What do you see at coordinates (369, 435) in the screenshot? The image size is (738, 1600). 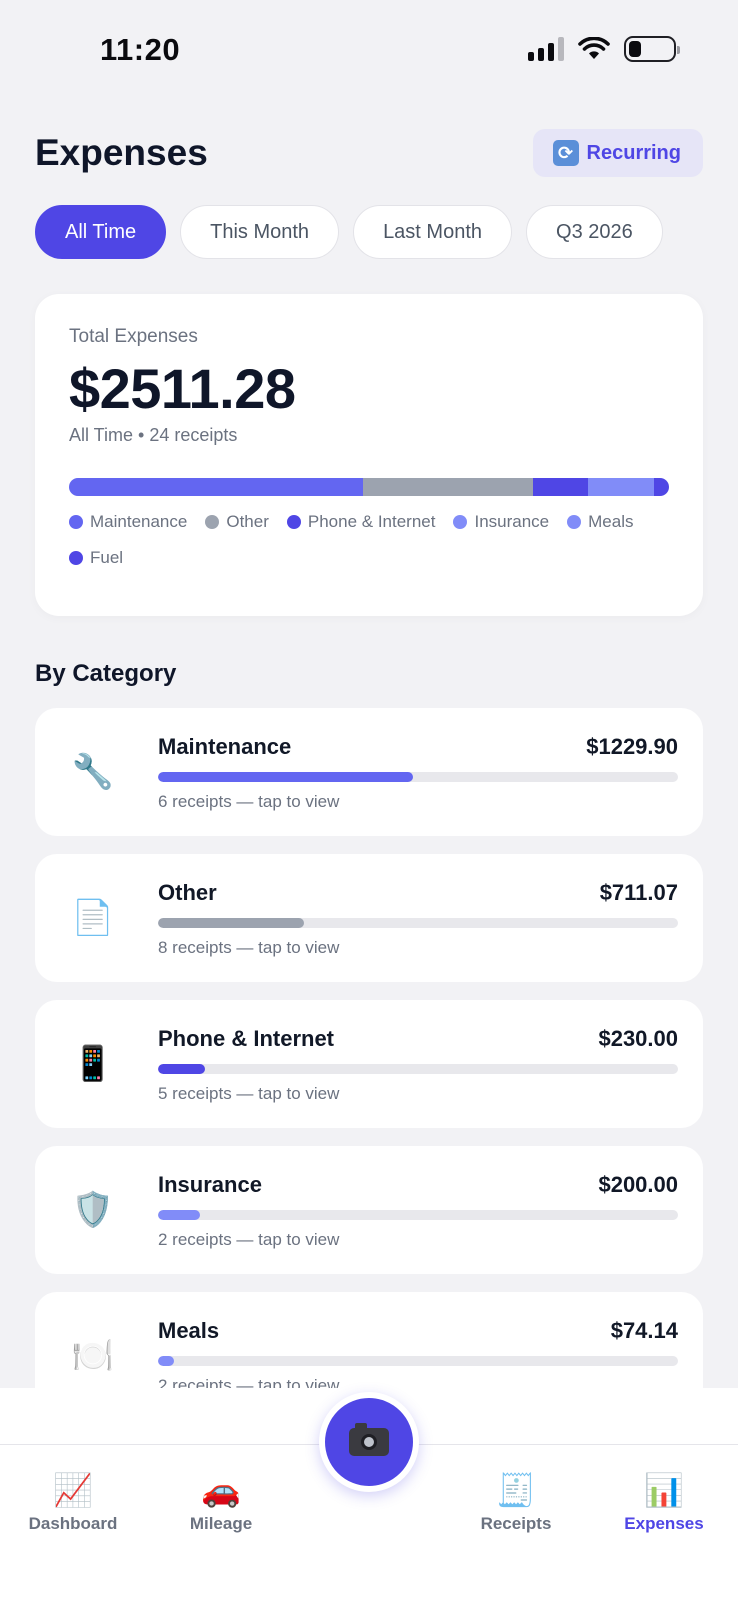 I see `total-subtitle: All Time • 24 receipts` at bounding box center [369, 435].